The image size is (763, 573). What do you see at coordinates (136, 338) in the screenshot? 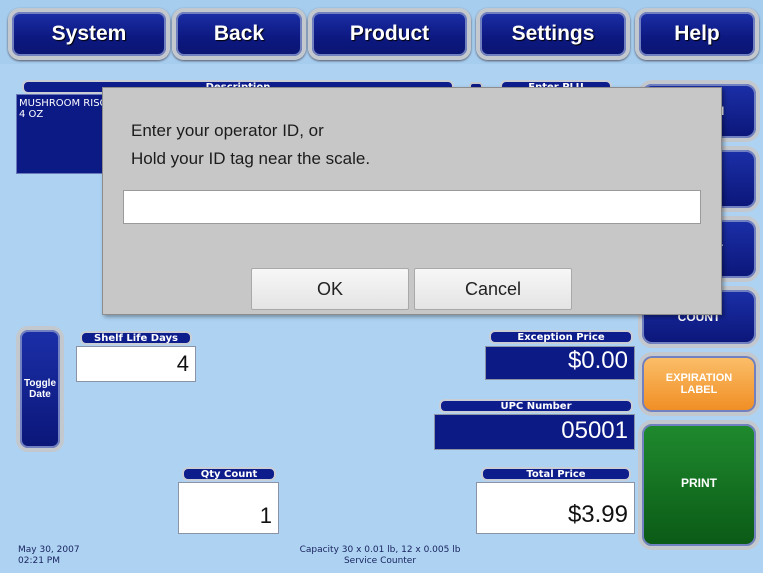
I see `shelf-life-tab: Shelf Life Days` at bounding box center [136, 338].